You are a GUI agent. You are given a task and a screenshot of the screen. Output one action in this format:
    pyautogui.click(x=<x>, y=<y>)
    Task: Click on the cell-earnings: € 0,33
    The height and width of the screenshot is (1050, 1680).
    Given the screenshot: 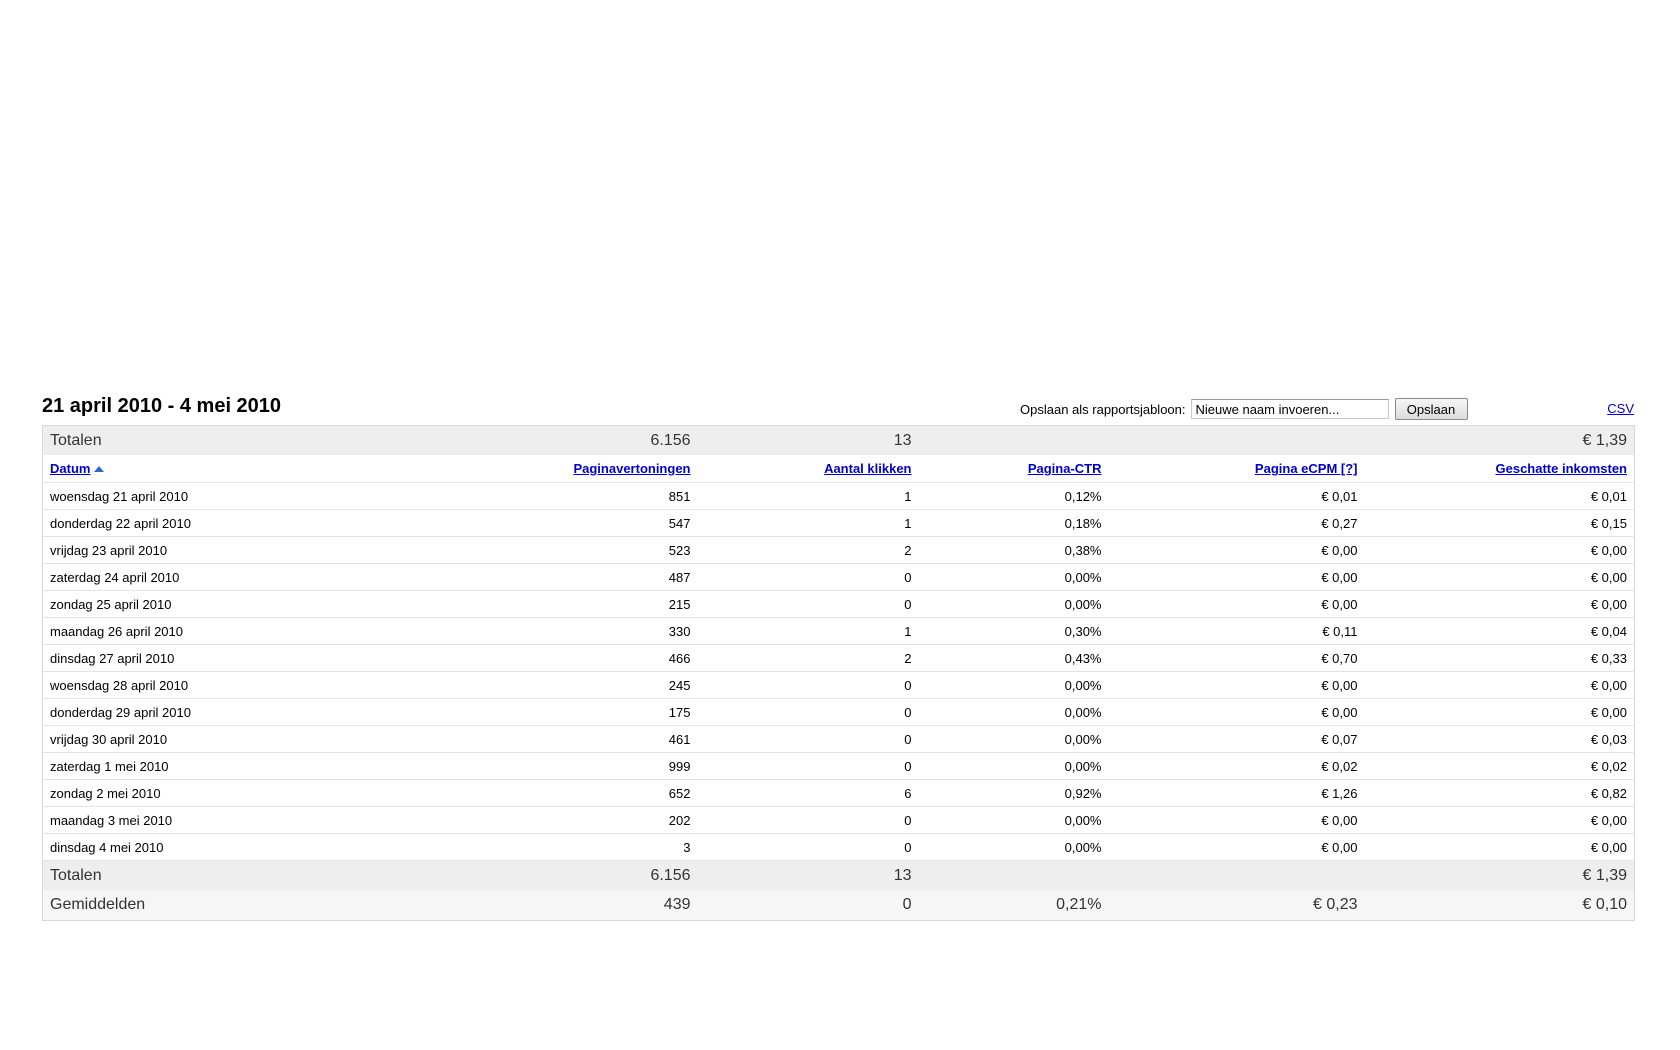 What is the action you would take?
    pyautogui.click(x=1499, y=658)
    